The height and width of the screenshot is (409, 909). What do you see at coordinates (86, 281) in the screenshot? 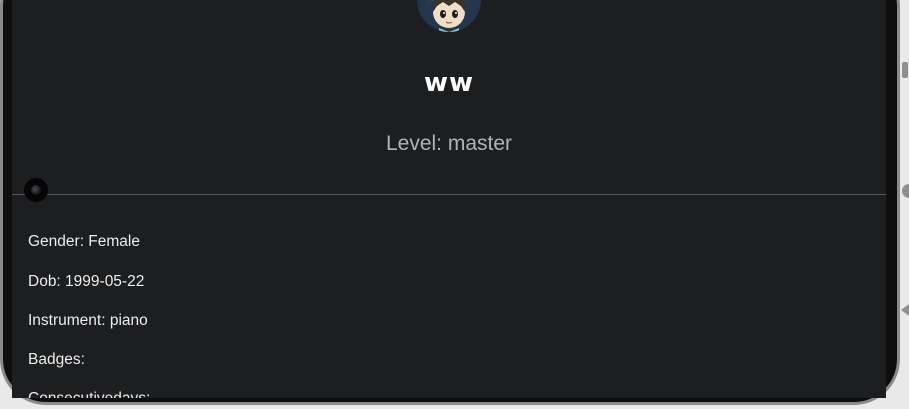
I see `dob-text: Dob: 1999-05-22` at bounding box center [86, 281].